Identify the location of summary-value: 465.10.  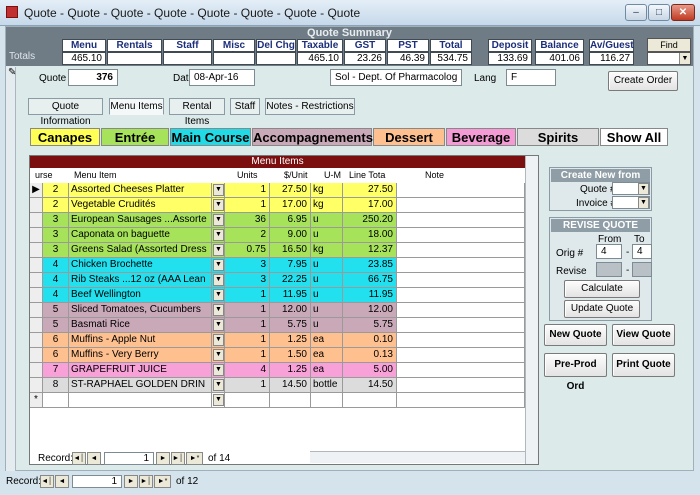
(320, 58).